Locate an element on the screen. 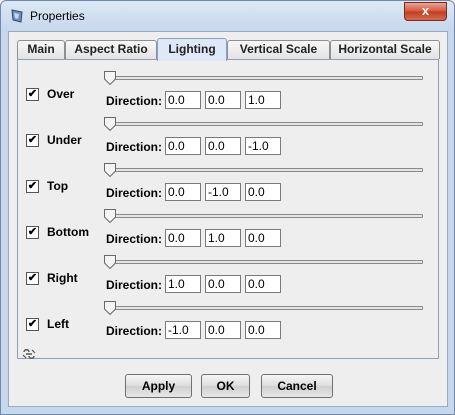 This screenshot has height=415, width=455. cancel-button: Cancel is located at coordinates (297, 386).